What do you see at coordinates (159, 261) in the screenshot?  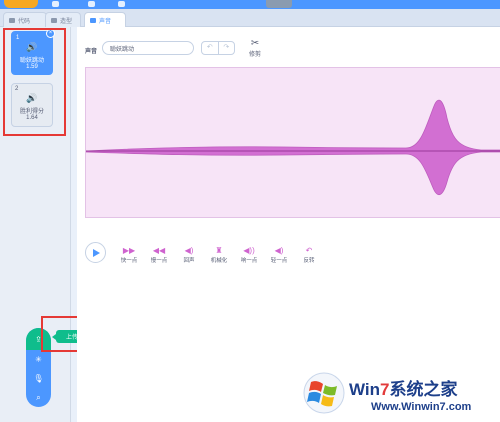 I see `effect-label: 慢一点` at bounding box center [159, 261].